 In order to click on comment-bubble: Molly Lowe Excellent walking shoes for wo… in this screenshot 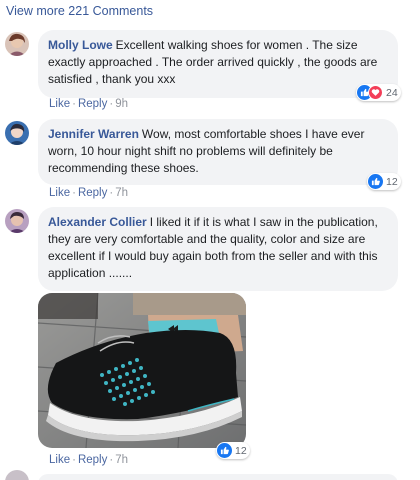, I will do `click(218, 64)`.